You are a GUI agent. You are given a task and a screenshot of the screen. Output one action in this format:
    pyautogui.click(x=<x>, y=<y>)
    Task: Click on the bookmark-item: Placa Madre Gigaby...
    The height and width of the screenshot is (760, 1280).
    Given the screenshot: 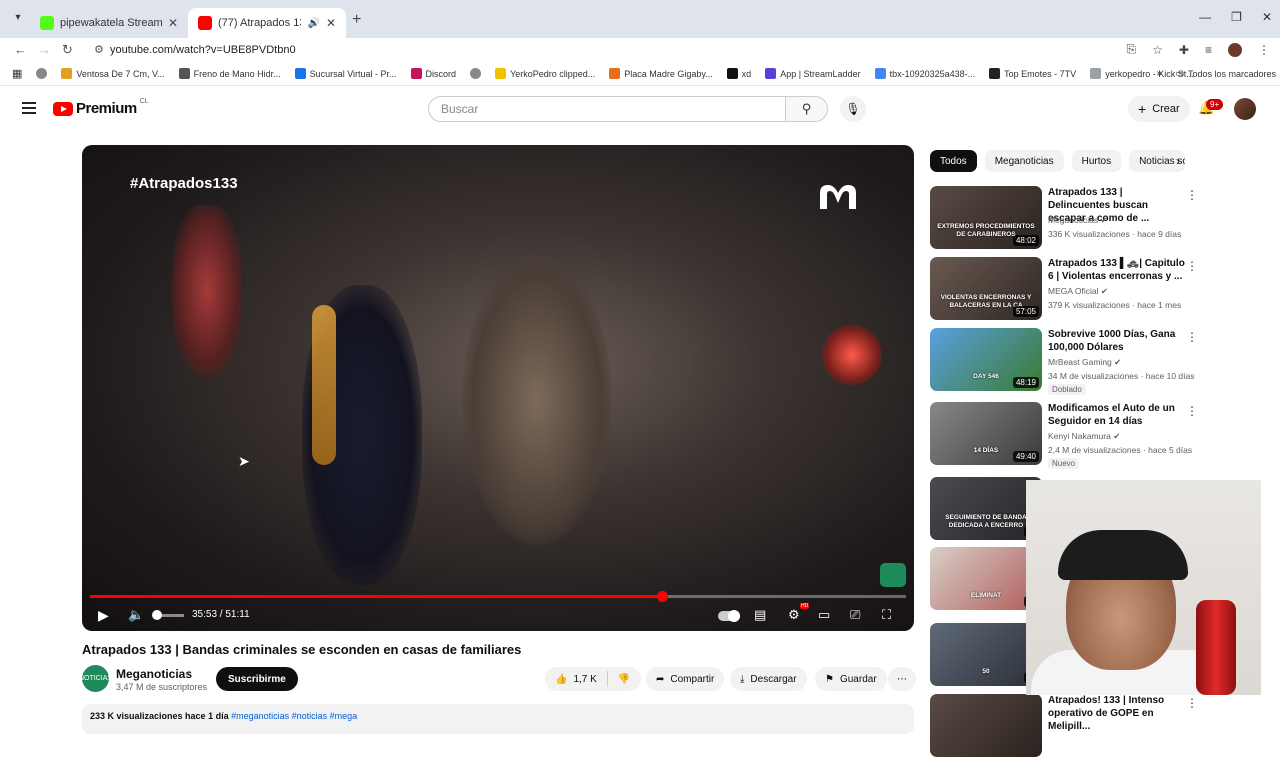 What is the action you would take?
    pyautogui.click(x=661, y=73)
    